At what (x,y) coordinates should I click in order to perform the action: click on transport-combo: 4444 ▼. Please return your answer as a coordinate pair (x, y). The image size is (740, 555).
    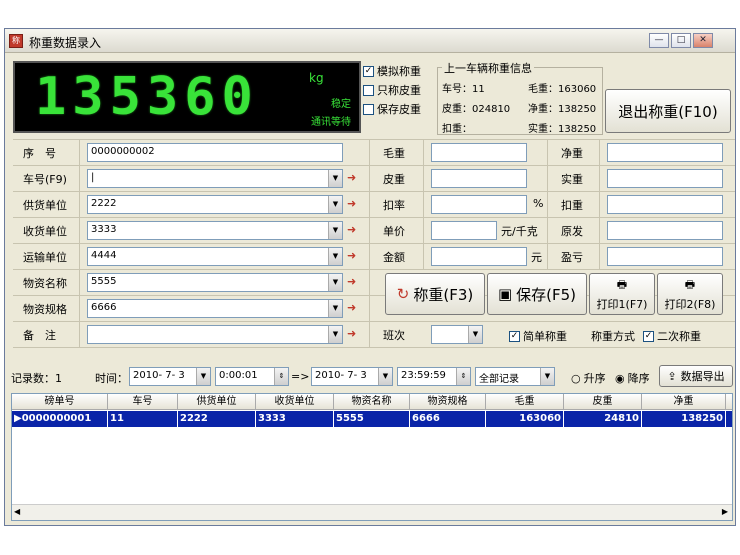
    Looking at the image, I should click on (215, 256).